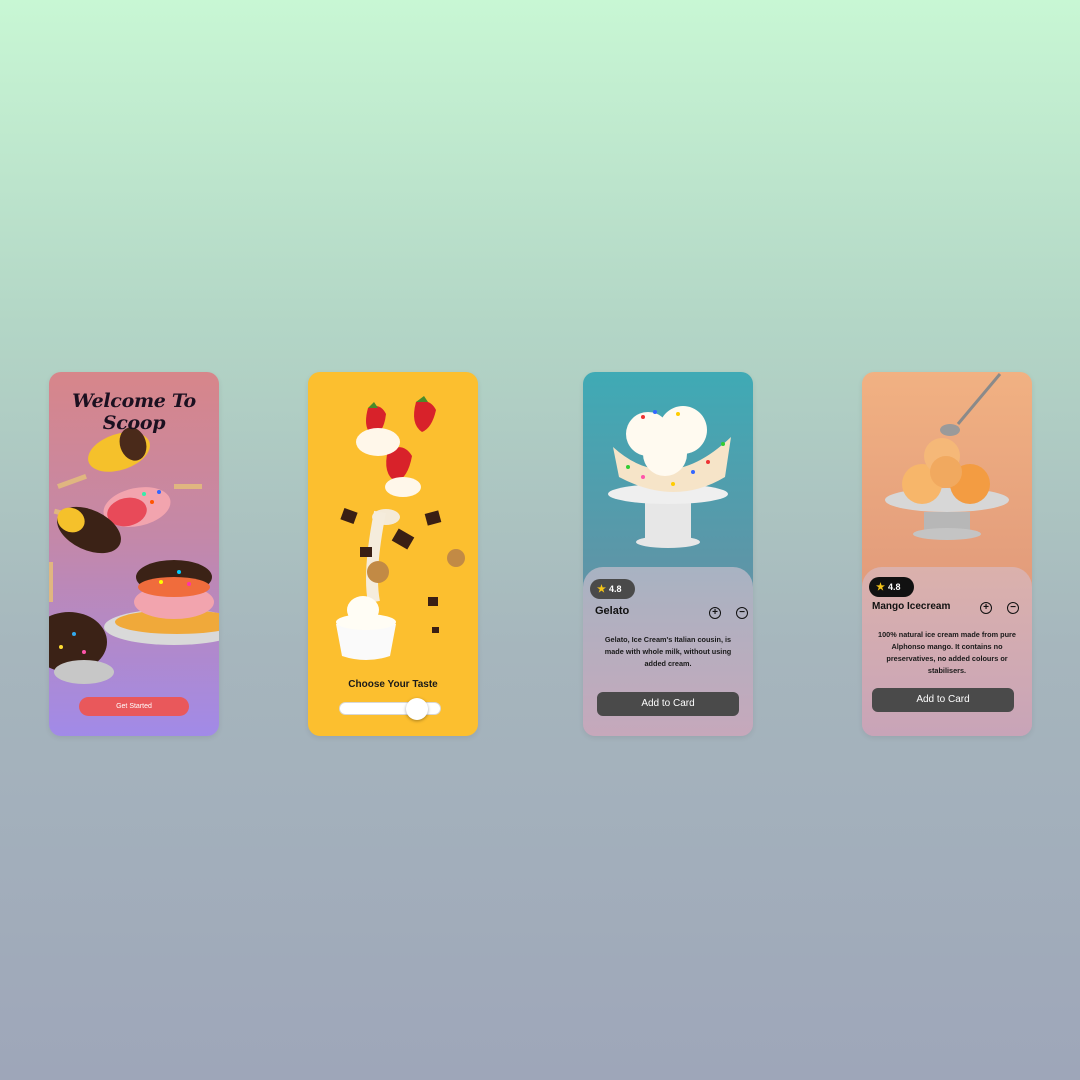 Image resolution: width=1080 pixels, height=1080 pixels. Describe the element at coordinates (134, 412) in the screenshot. I see `welcome-title: Welcome To Scoop` at that location.